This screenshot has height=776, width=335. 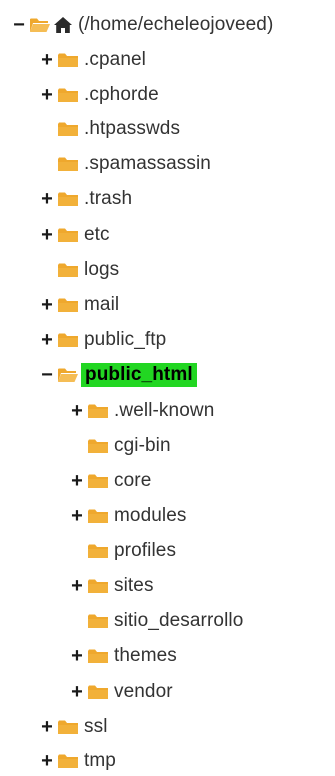 I want to click on tree-item-public-html: − public_html, so click(x=118, y=375).